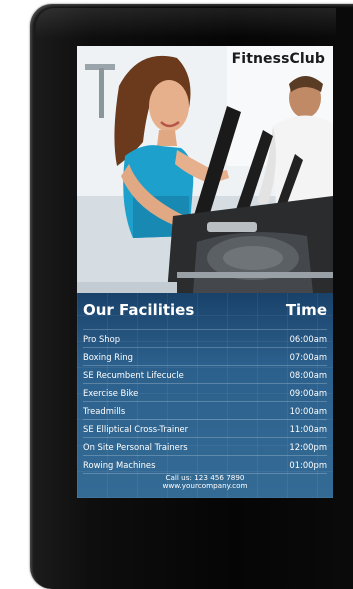 The height and width of the screenshot is (589, 353). What do you see at coordinates (102, 338) in the screenshot?
I see `facility-name: Pro Shop` at bounding box center [102, 338].